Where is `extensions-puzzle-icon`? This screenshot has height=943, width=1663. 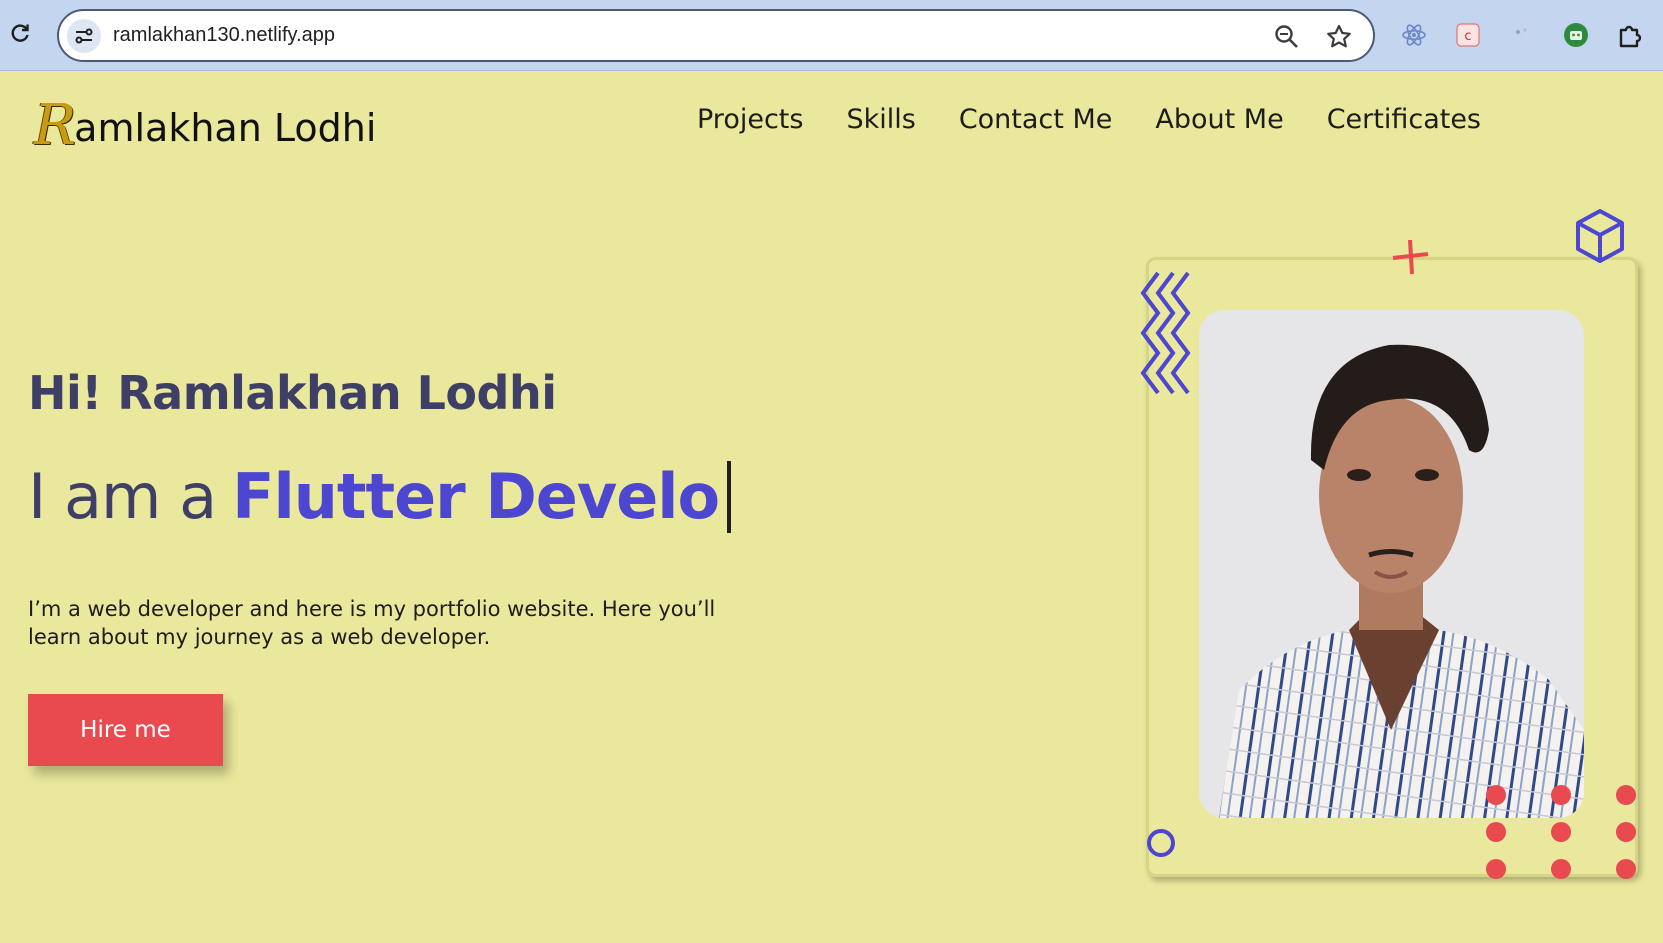
extensions-puzzle-icon is located at coordinates (1630, 35).